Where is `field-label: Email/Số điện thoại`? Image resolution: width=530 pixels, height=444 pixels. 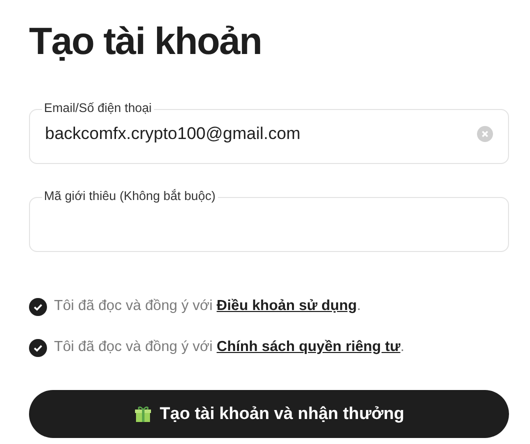
field-label: Email/Số điện thoại is located at coordinates (98, 108).